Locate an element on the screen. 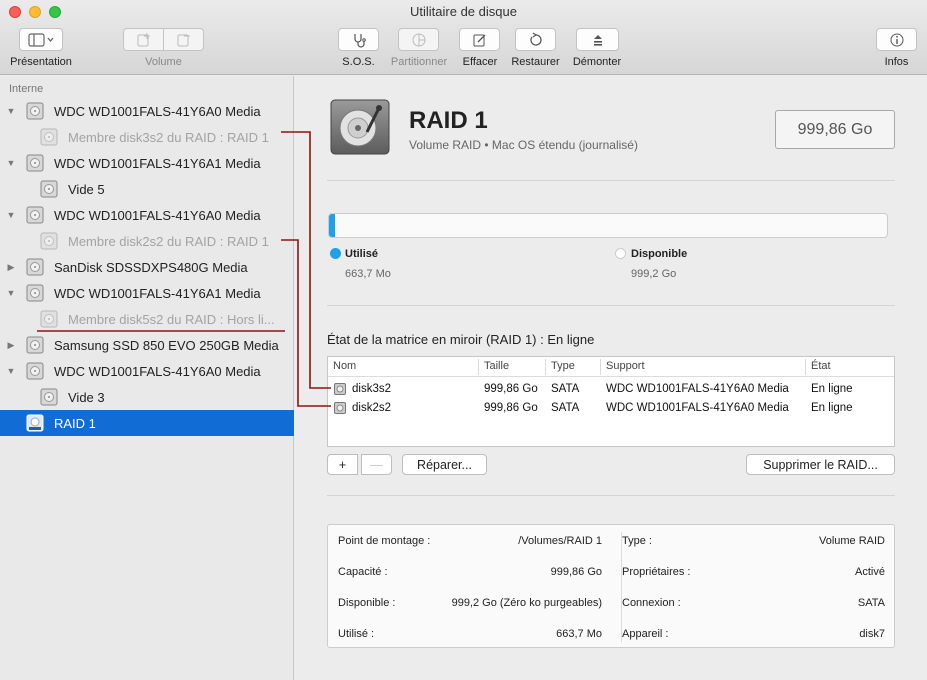 This screenshot has width=927, height=680. erase-button is located at coordinates (479, 39).